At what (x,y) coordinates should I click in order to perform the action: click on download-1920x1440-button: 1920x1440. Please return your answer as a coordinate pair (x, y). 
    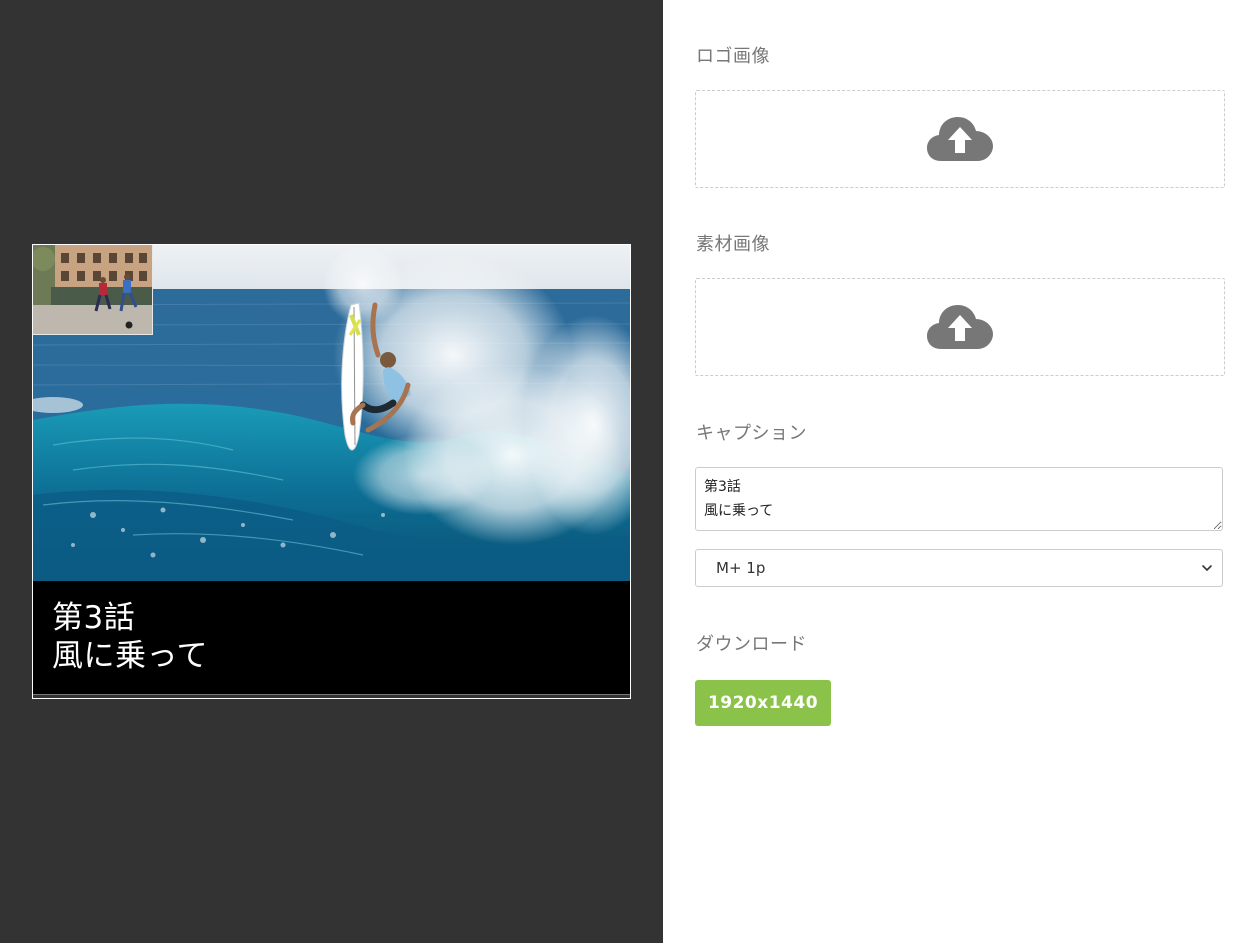
    Looking at the image, I should click on (763, 703).